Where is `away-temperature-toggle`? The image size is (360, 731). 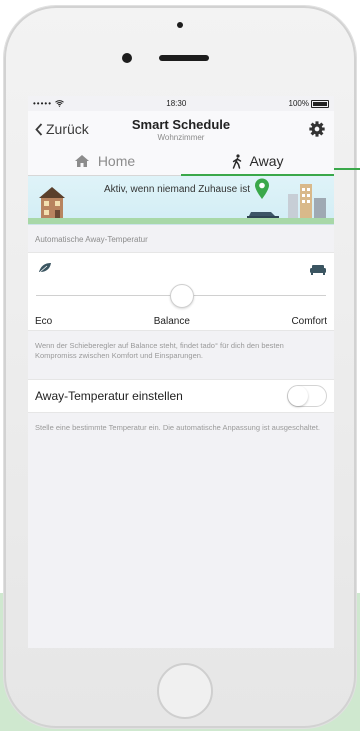
away-temperature-toggle is located at coordinates (307, 396).